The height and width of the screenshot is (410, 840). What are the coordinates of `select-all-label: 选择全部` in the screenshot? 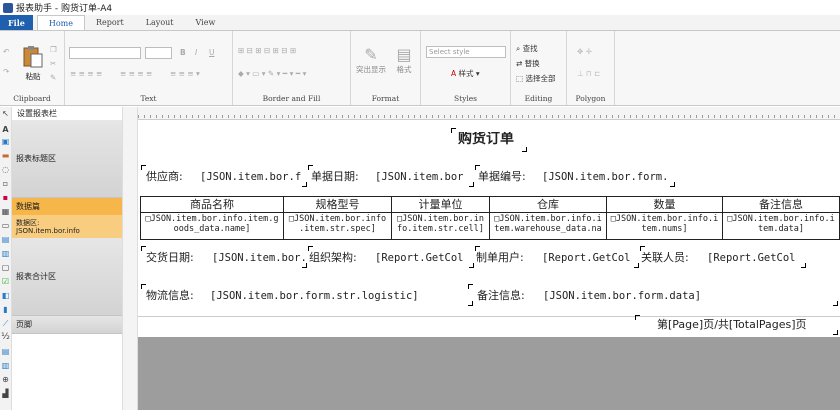 It's located at (540, 78).